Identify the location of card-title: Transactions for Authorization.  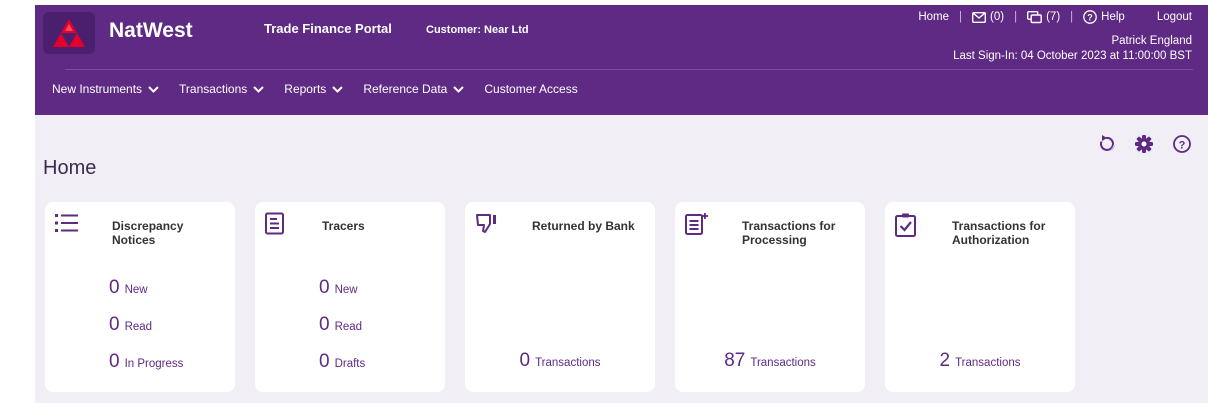
(999, 233).